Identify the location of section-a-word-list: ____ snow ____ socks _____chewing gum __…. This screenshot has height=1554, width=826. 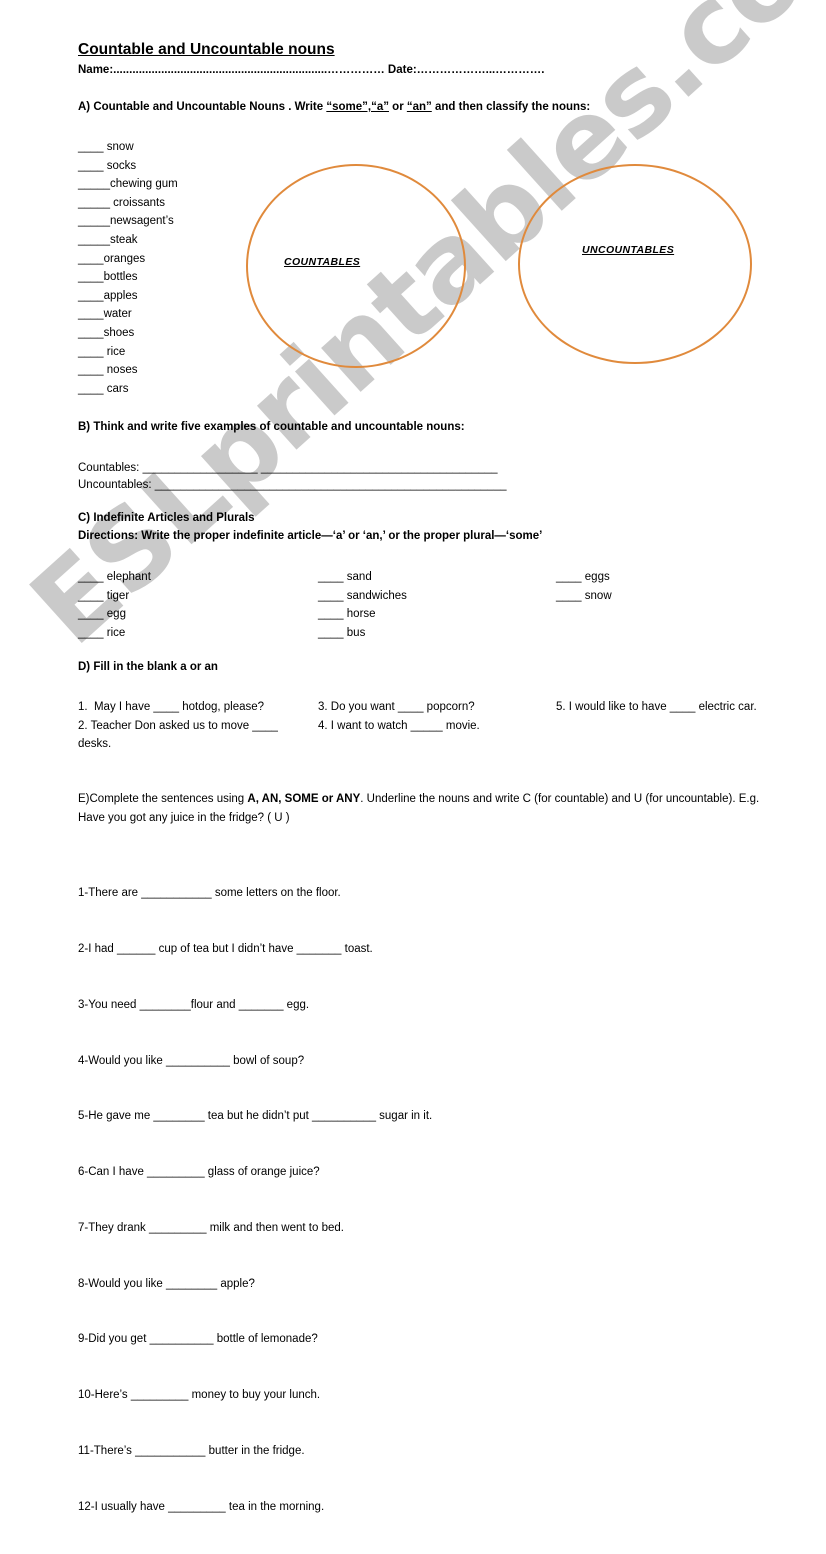
(128, 268).